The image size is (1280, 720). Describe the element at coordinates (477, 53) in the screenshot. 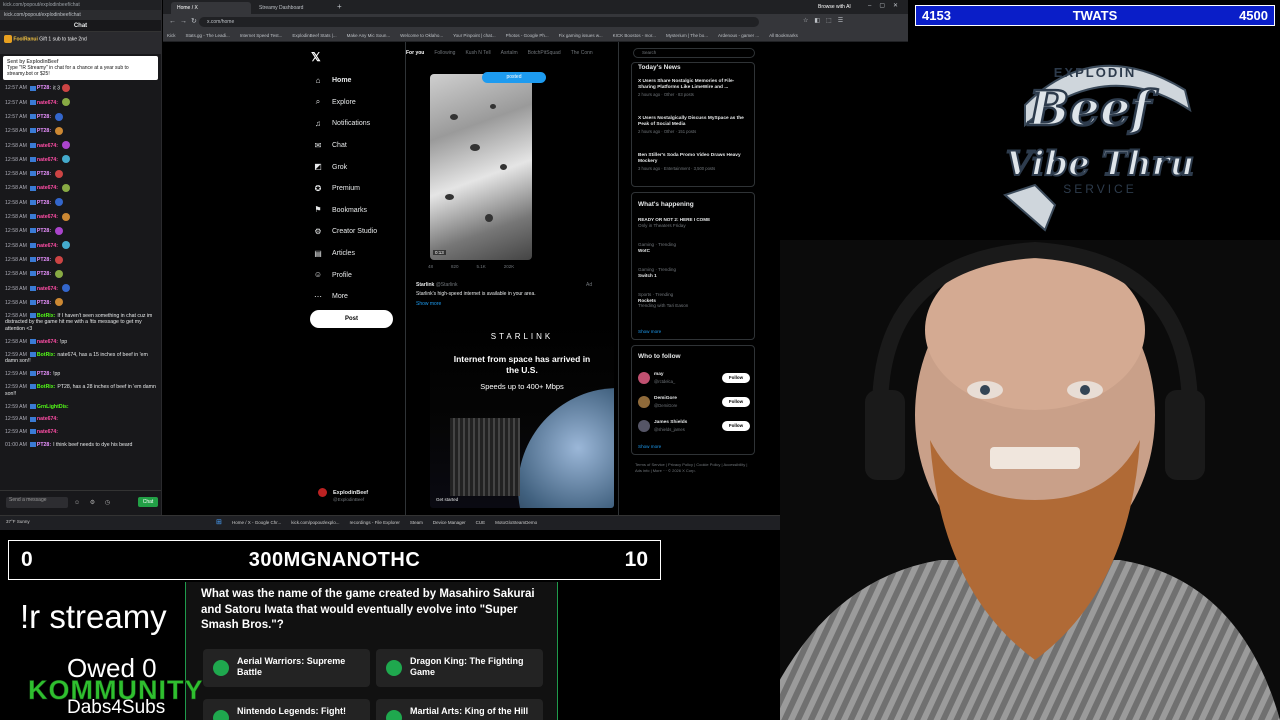

I see `tab-kush-n-tell: Kush N Tell` at that location.